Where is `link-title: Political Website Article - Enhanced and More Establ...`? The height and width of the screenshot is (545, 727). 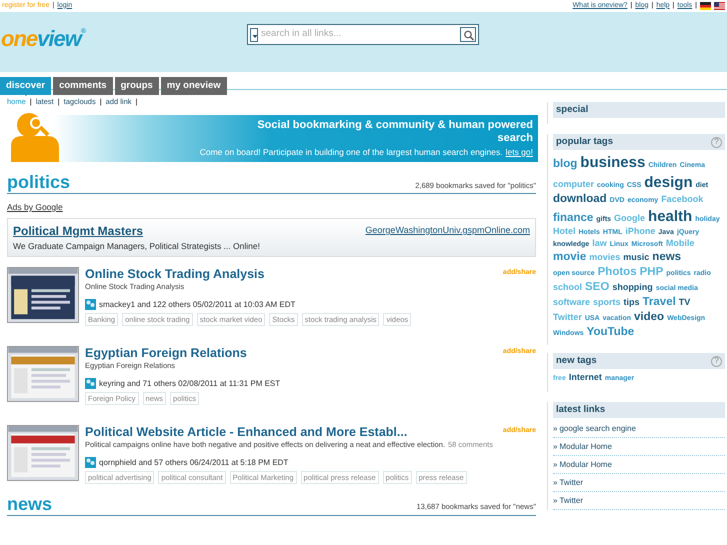 link-title: Political Website Article - Enhanced and More Establ... is located at coordinates (246, 432).